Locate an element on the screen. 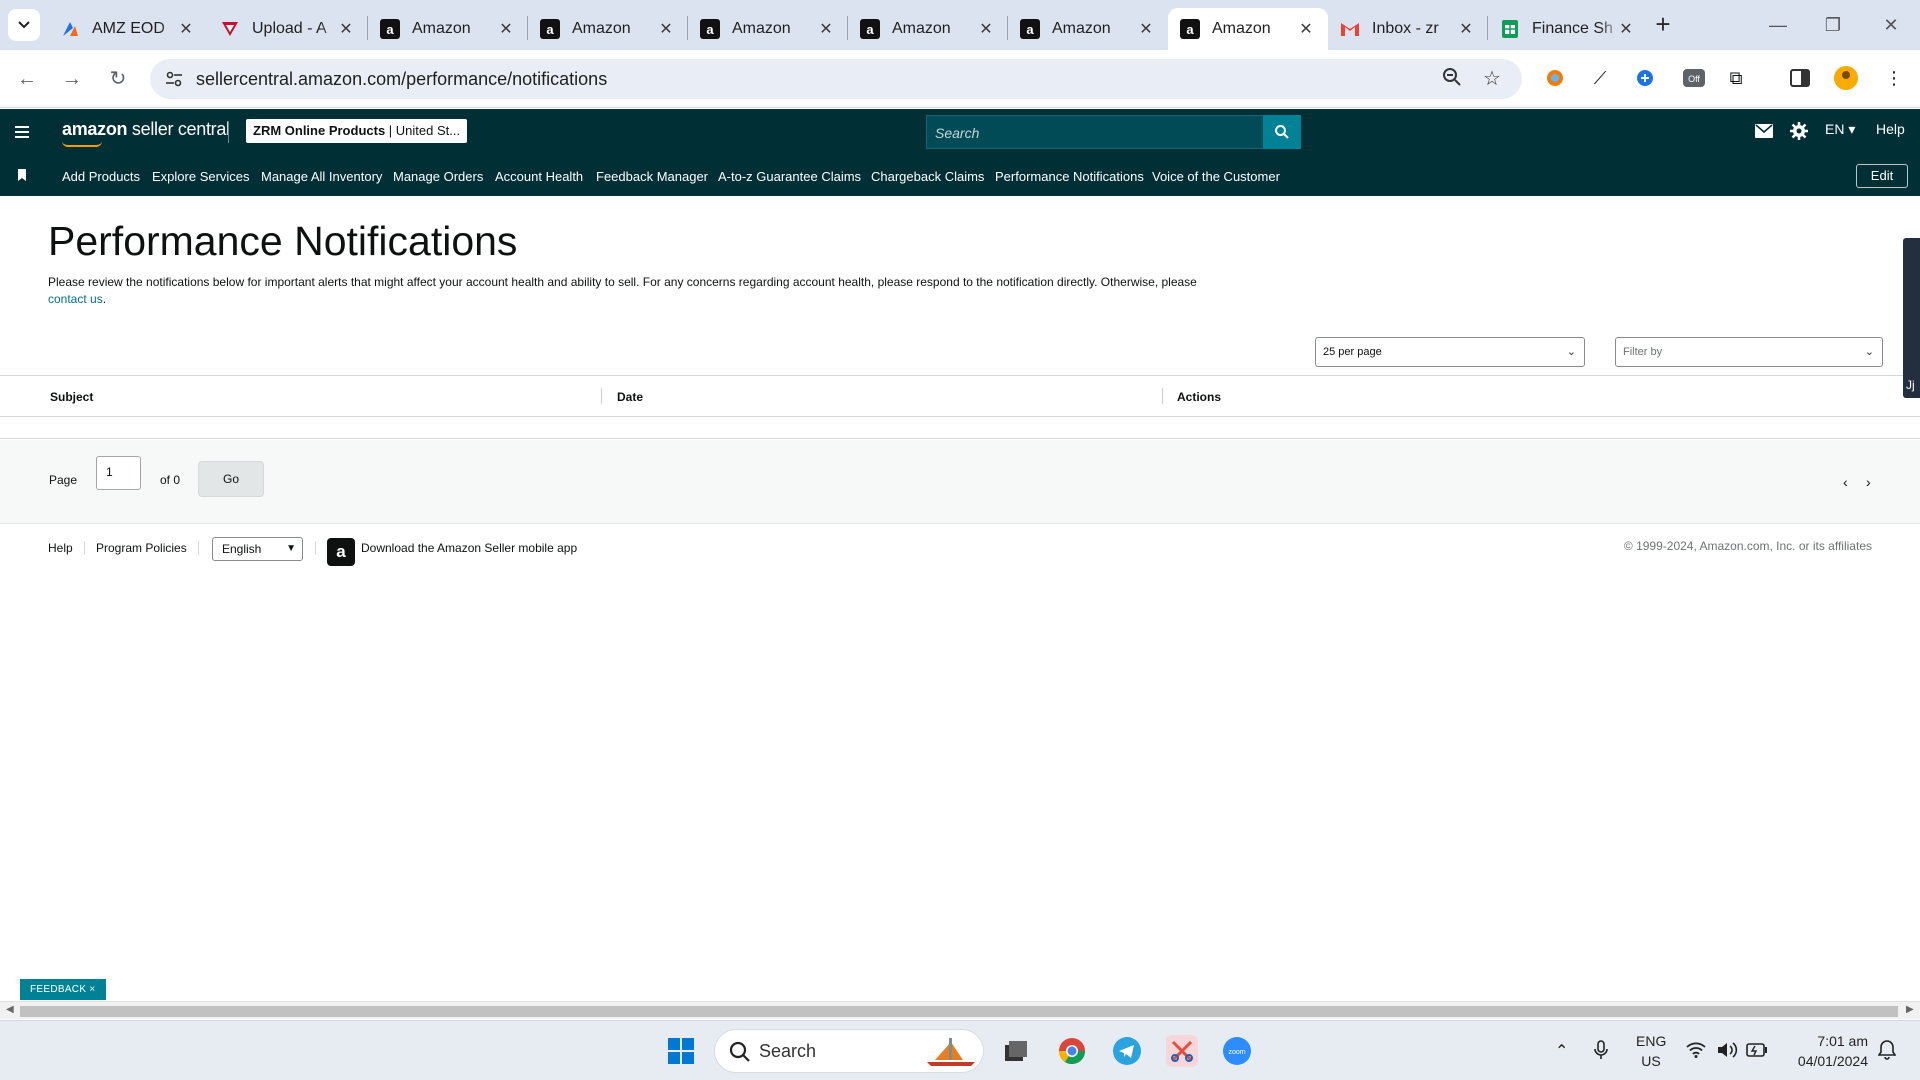 This screenshot has height=1080, width=1920. language-selector: EN ▾ is located at coordinates (1840, 129).